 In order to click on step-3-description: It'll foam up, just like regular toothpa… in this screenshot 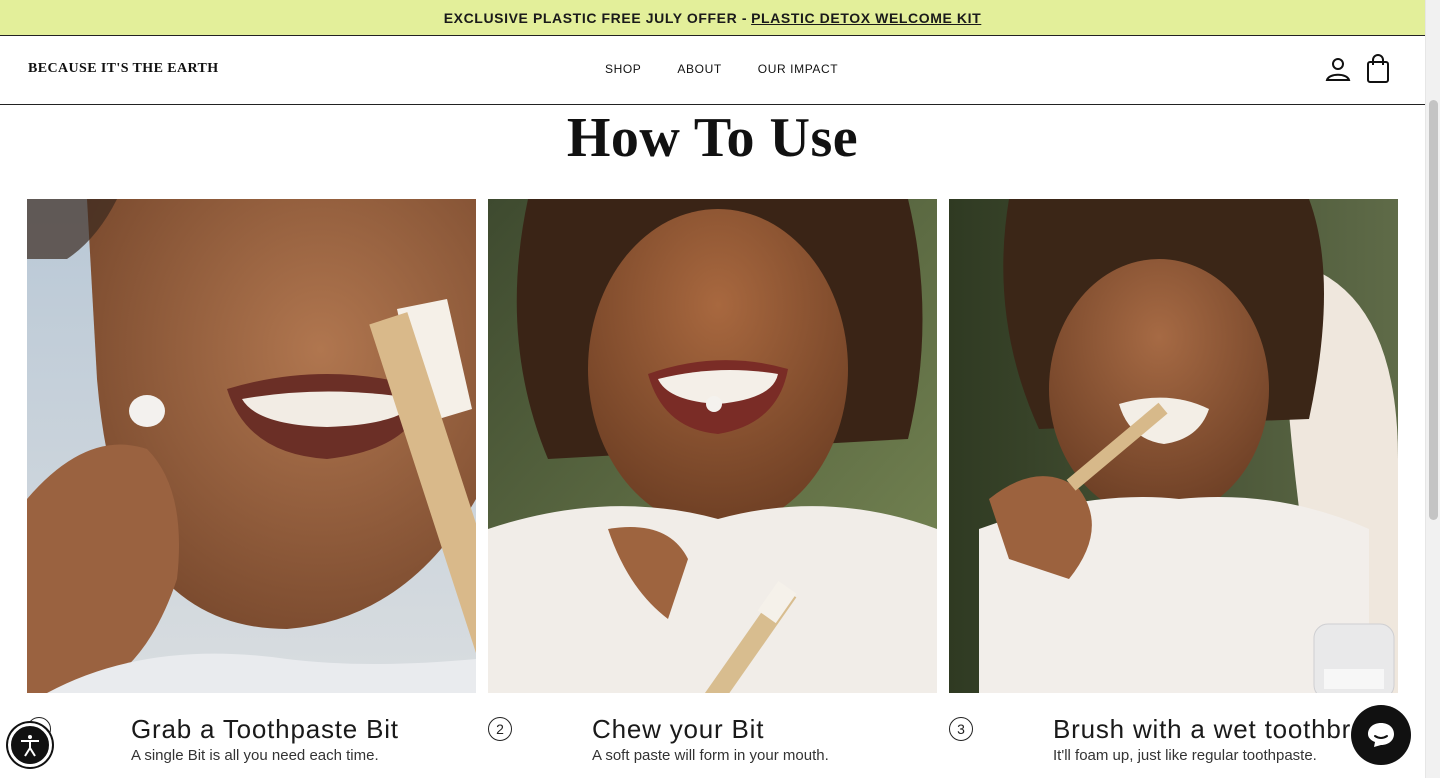, I will do `click(1185, 755)`.